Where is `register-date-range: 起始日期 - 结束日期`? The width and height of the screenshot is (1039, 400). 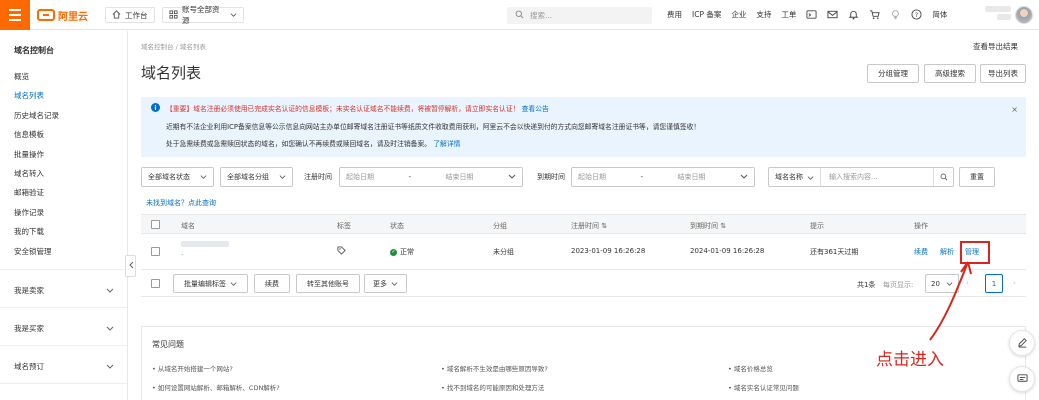
register-date-range: 起始日期 - 结束日期 is located at coordinates (431, 177).